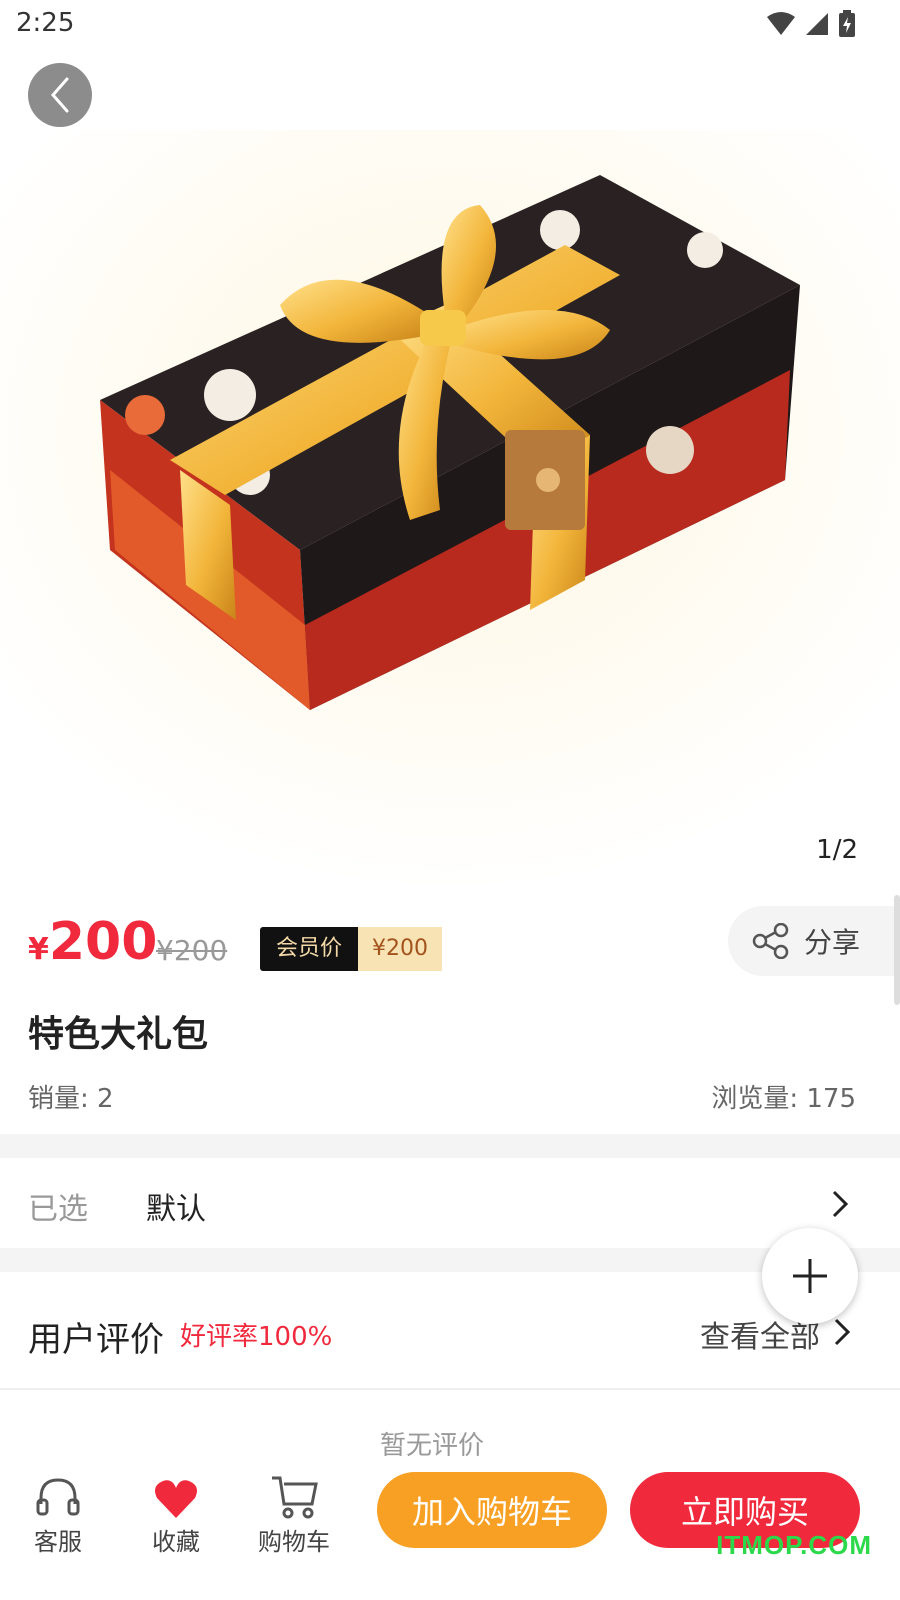 Image resolution: width=900 pixels, height=1600 pixels. Describe the element at coordinates (58, 1542) in the screenshot. I see `customer-service-label: 客服` at that location.